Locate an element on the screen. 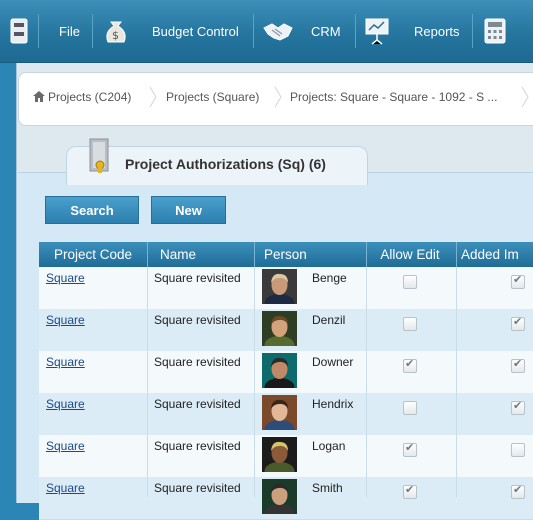  person-name: Denzil is located at coordinates (329, 320).